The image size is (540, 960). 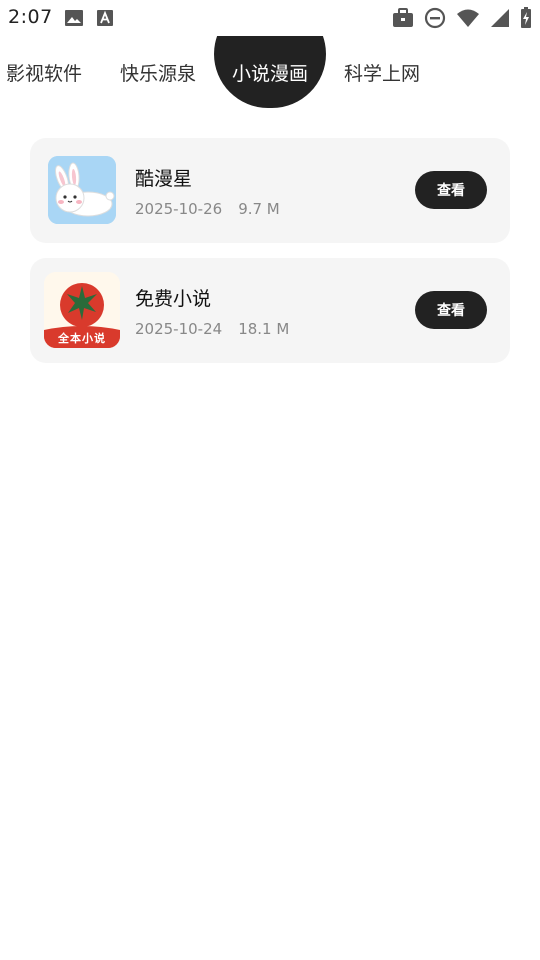 I want to click on app-size: 18.1 M, so click(x=264, y=329).